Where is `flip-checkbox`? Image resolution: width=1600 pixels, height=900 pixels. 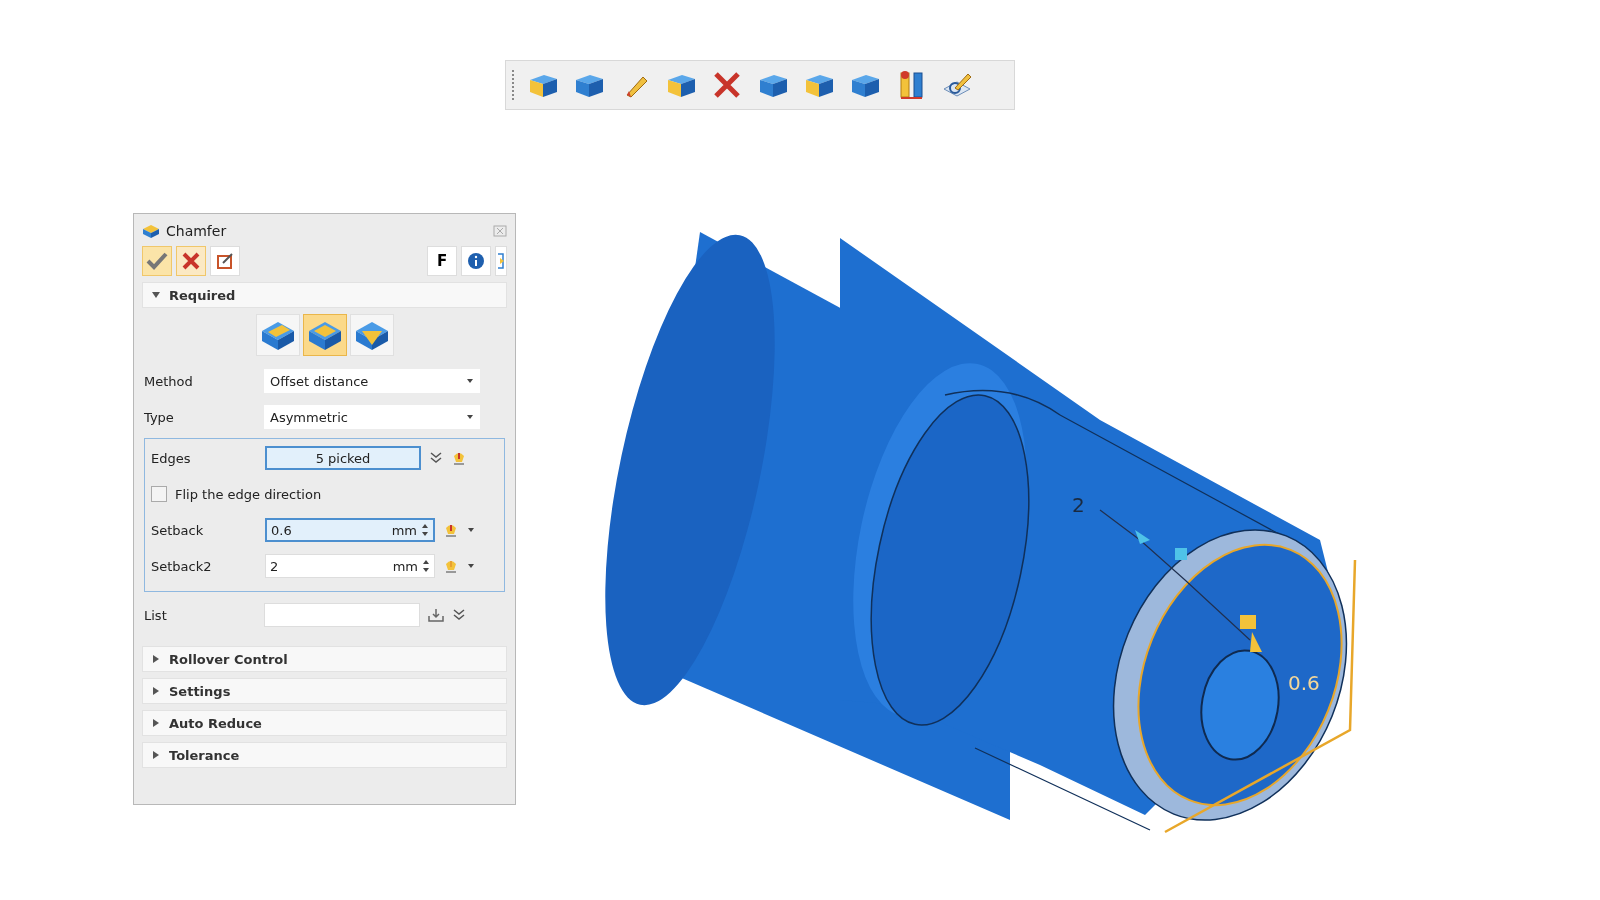
flip-checkbox is located at coordinates (159, 494).